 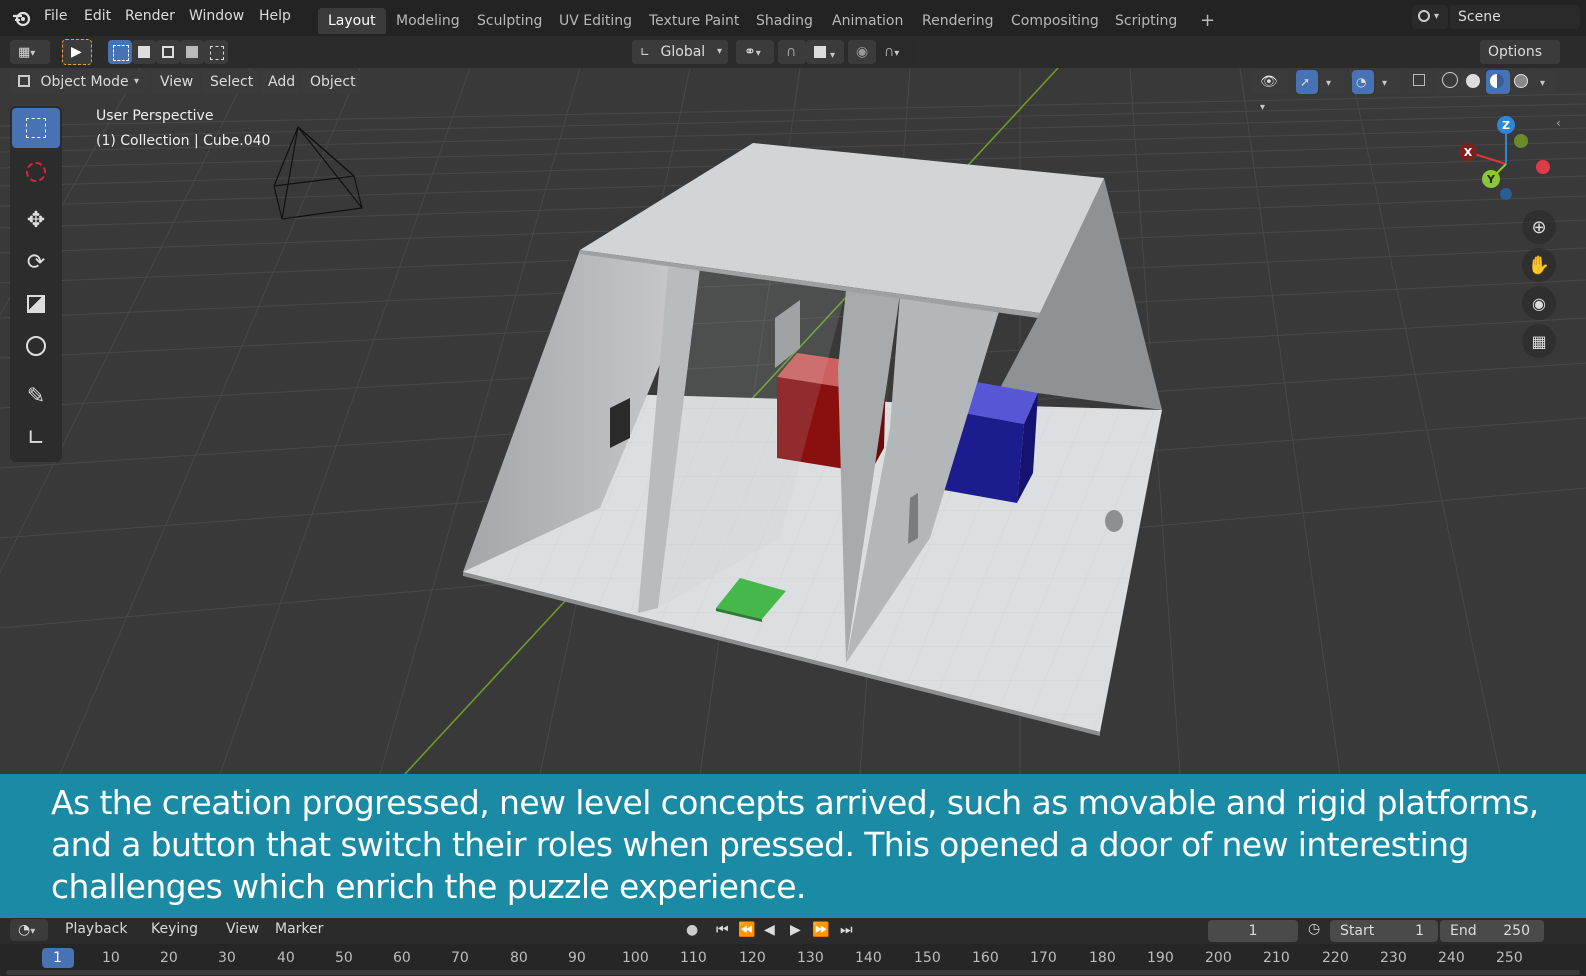 I want to click on start-frame-field: Start 1, so click(x=1384, y=931).